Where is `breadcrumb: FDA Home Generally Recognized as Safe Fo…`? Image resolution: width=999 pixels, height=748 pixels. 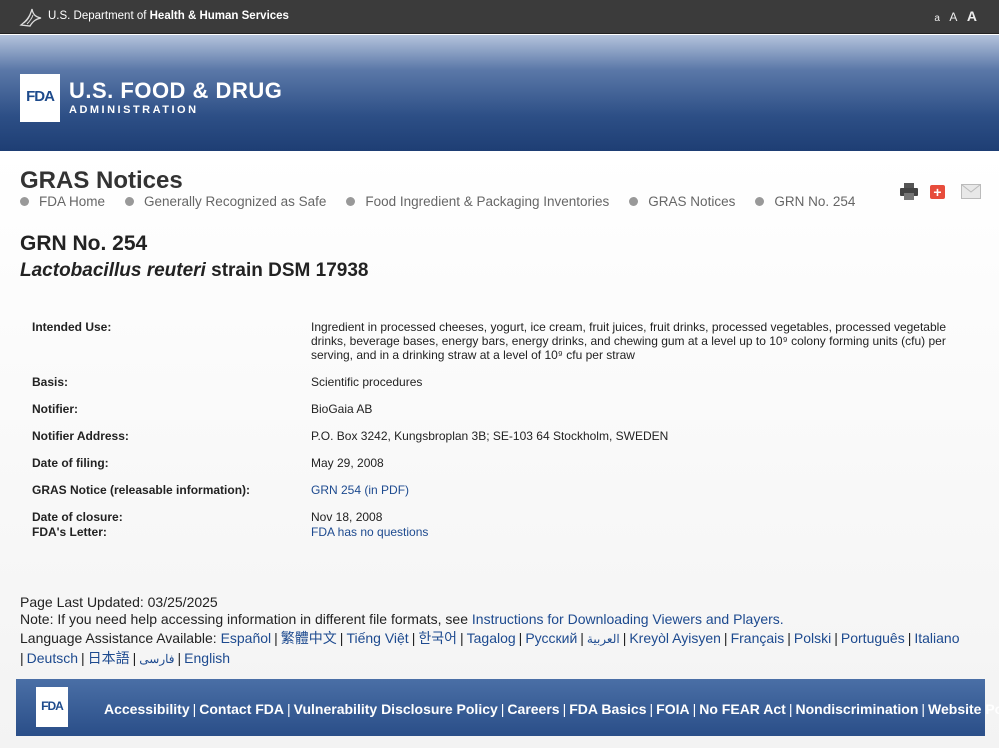 breadcrumb: FDA Home Generally Recognized as Safe Fo… is located at coordinates (447, 201).